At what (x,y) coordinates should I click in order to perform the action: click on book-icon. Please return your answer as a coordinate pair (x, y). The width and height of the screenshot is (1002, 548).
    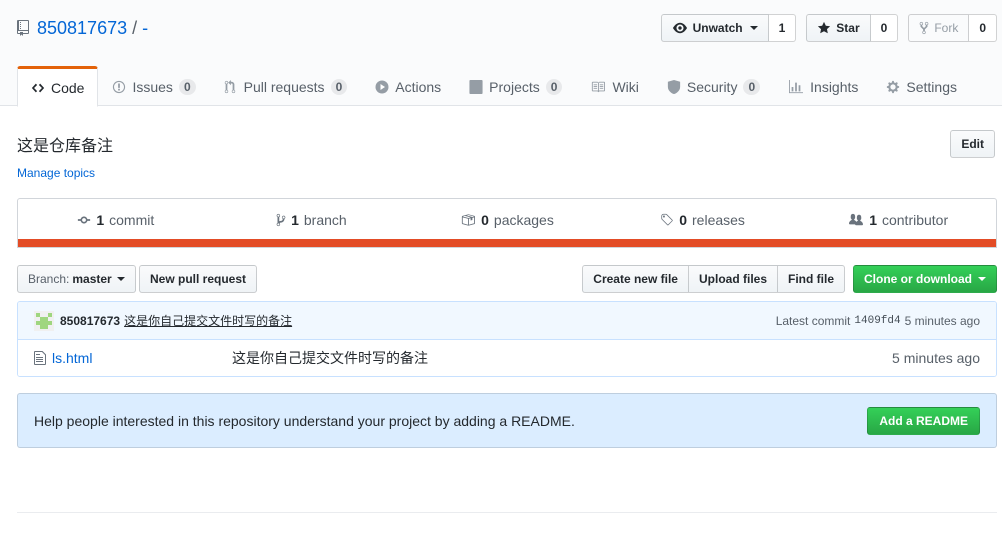
    Looking at the image, I should click on (598, 87).